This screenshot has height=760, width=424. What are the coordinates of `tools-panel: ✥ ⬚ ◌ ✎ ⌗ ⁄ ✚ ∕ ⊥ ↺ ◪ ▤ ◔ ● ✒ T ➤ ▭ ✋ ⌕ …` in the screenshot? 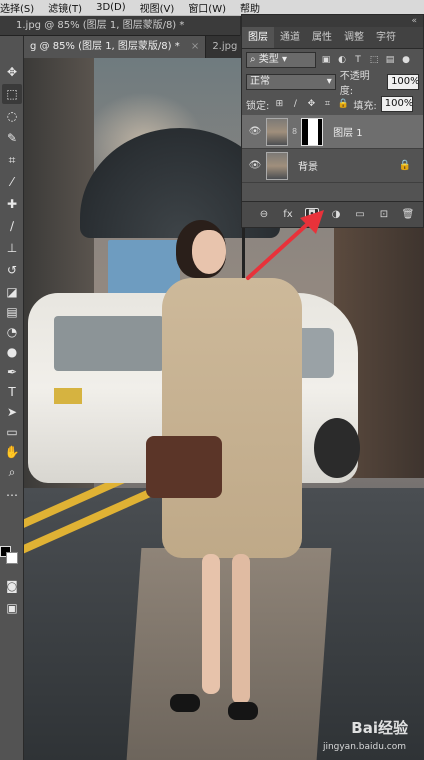 It's located at (12, 398).